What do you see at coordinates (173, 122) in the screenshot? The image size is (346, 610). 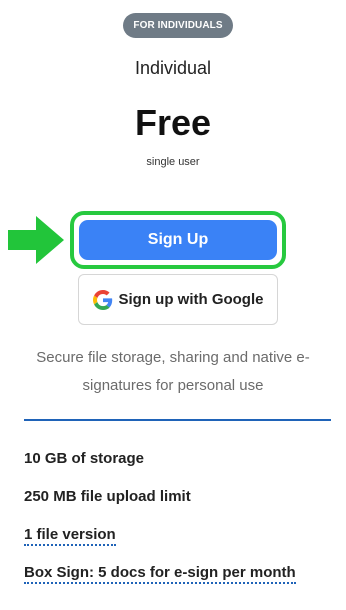 I see `plan-price: Free` at bounding box center [173, 122].